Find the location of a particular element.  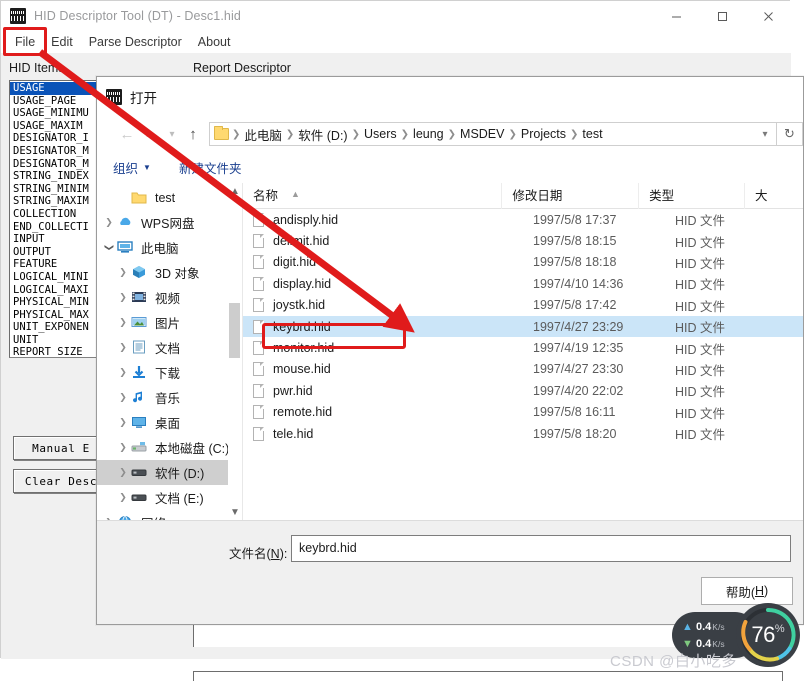

file-row: digit.hid 1997/5/8 18:18 HID 文件 is located at coordinates (523, 262).